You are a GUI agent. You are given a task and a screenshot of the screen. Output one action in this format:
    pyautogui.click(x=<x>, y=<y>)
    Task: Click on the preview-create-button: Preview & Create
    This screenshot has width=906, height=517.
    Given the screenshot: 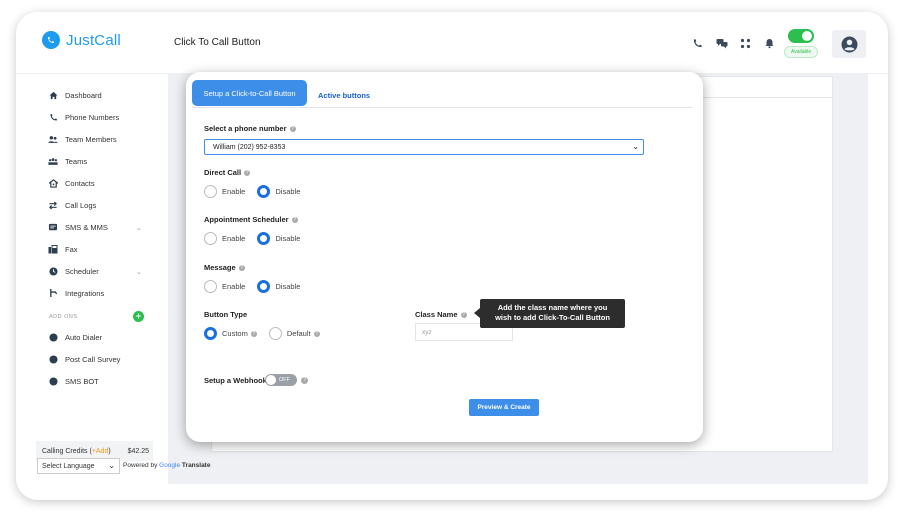 What is the action you would take?
    pyautogui.click(x=504, y=407)
    